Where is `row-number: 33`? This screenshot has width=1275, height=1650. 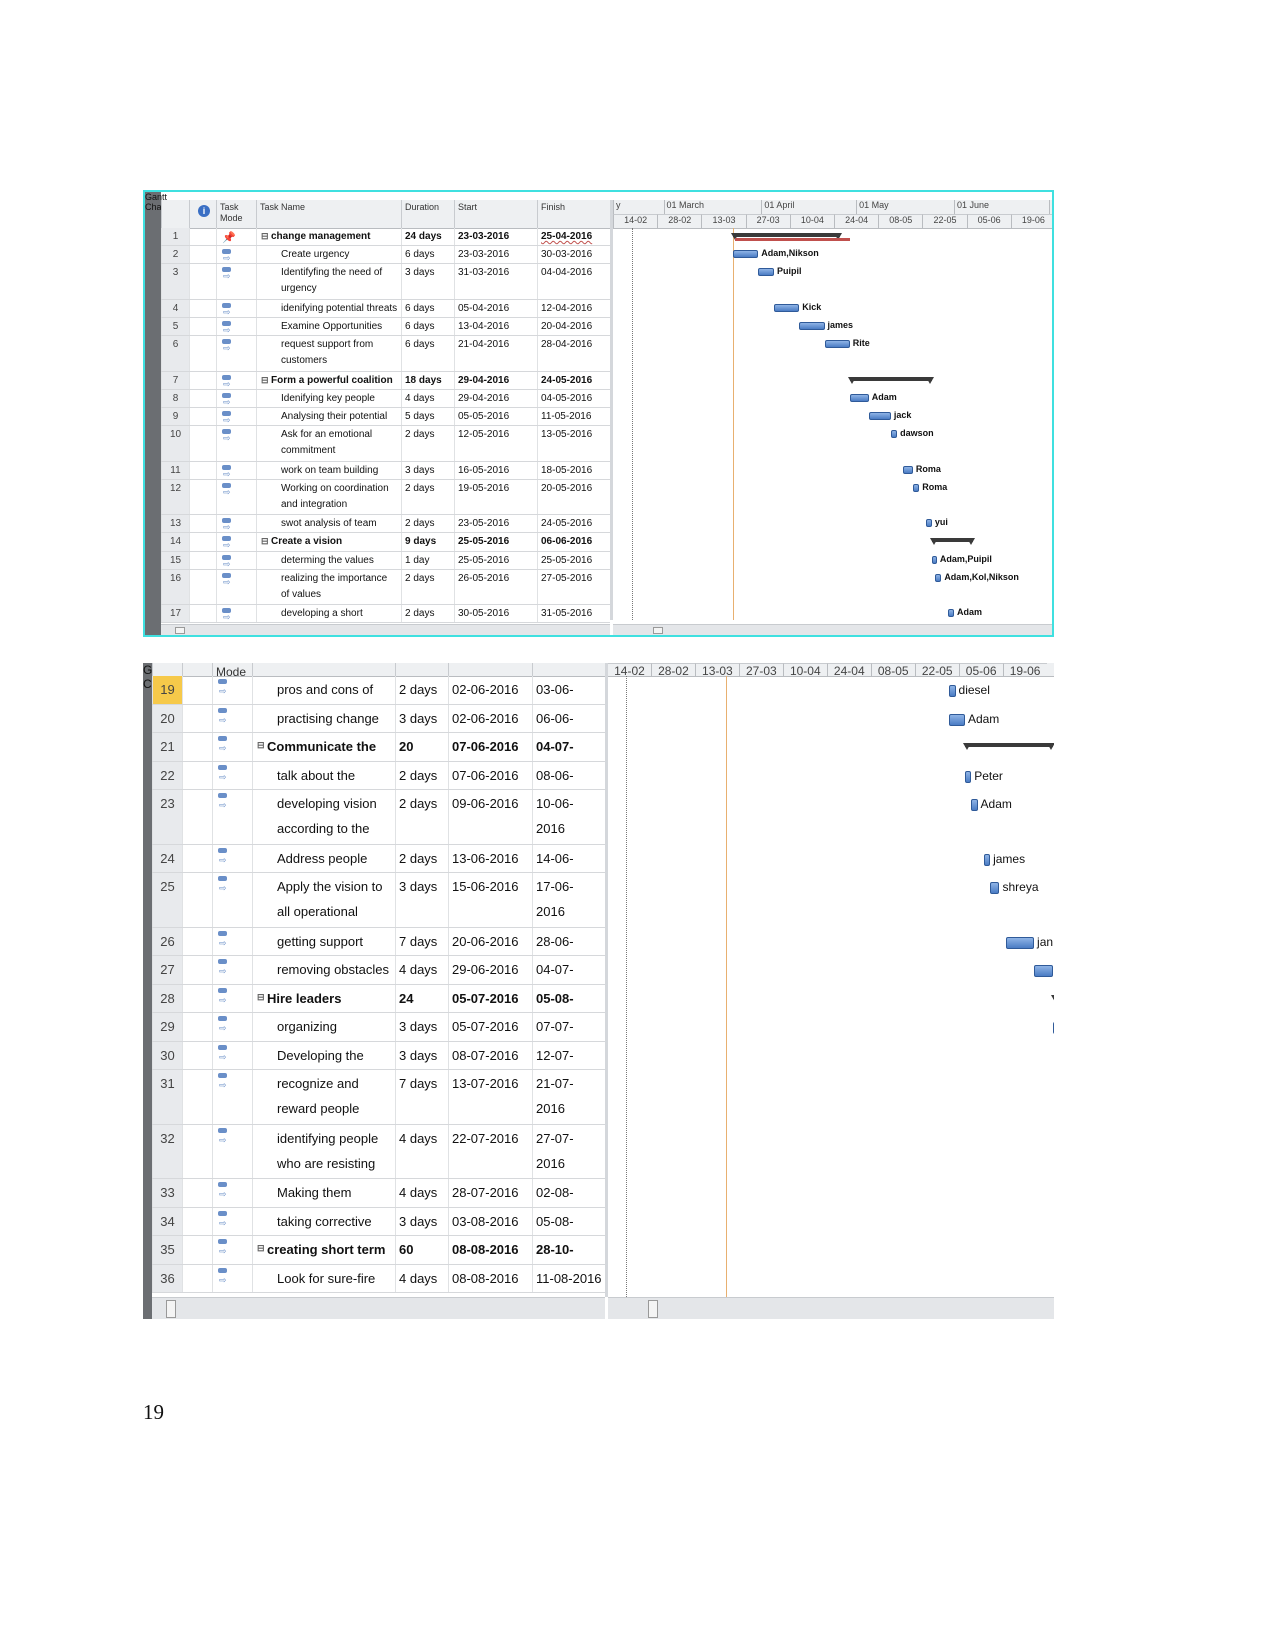 row-number: 33 is located at coordinates (167, 1193).